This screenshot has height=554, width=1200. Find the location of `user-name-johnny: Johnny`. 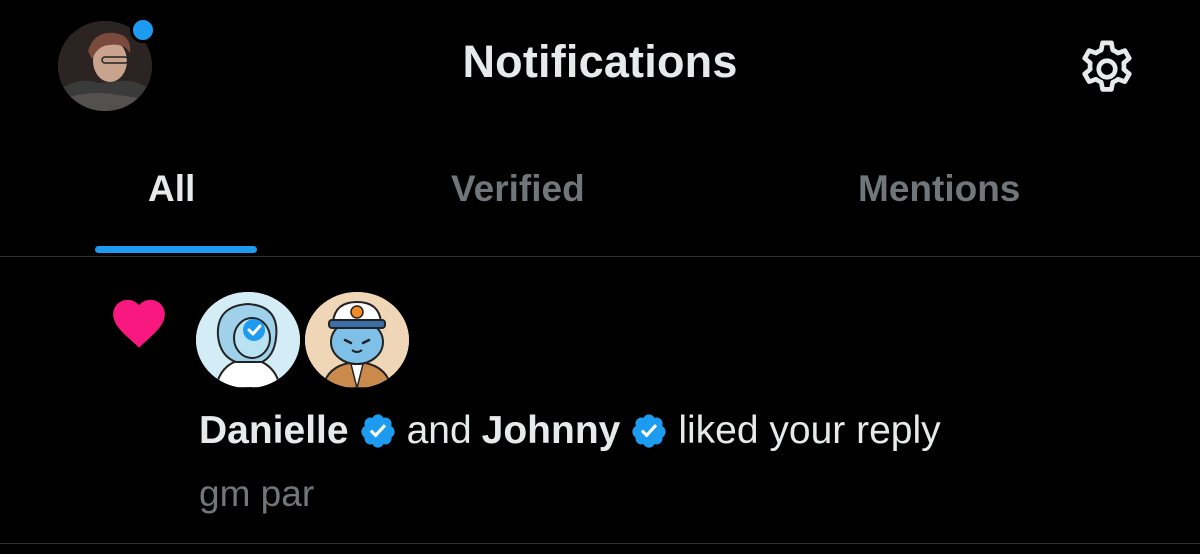

user-name-johnny: Johnny is located at coordinates (551, 431).